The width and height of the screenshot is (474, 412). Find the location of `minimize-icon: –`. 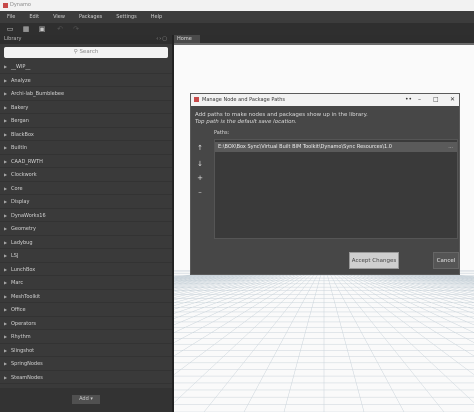

minimize-icon: – is located at coordinates (419, 100).